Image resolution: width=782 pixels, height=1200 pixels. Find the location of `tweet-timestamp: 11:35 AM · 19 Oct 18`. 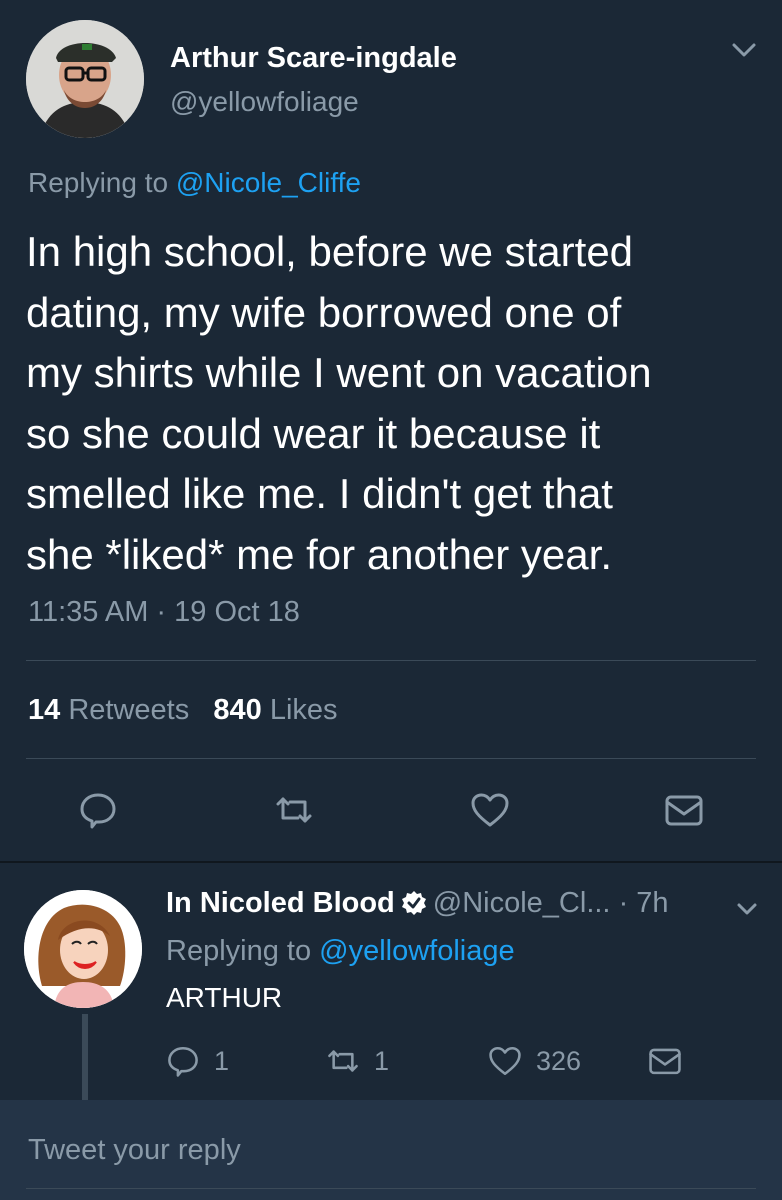

tweet-timestamp: 11:35 AM · 19 Oct 18 is located at coordinates (164, 612).